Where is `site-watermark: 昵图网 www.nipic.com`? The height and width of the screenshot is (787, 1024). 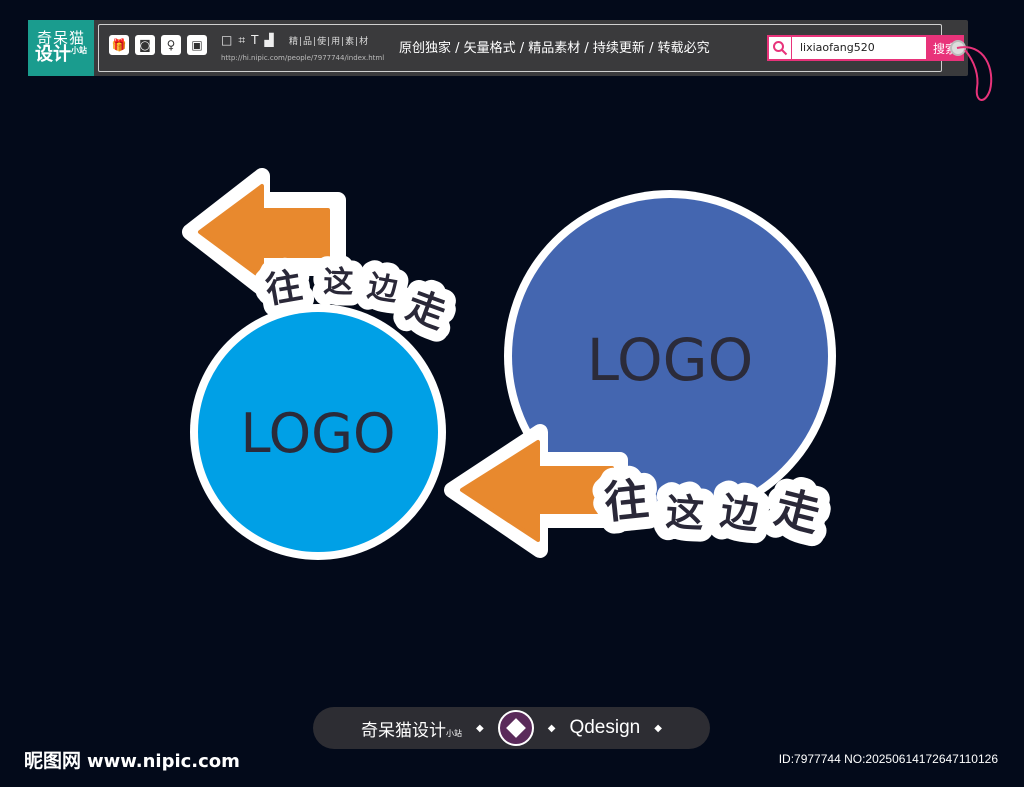 site-watermark: 昵图网 www.nipic.com is located at coordinates (132, 759).